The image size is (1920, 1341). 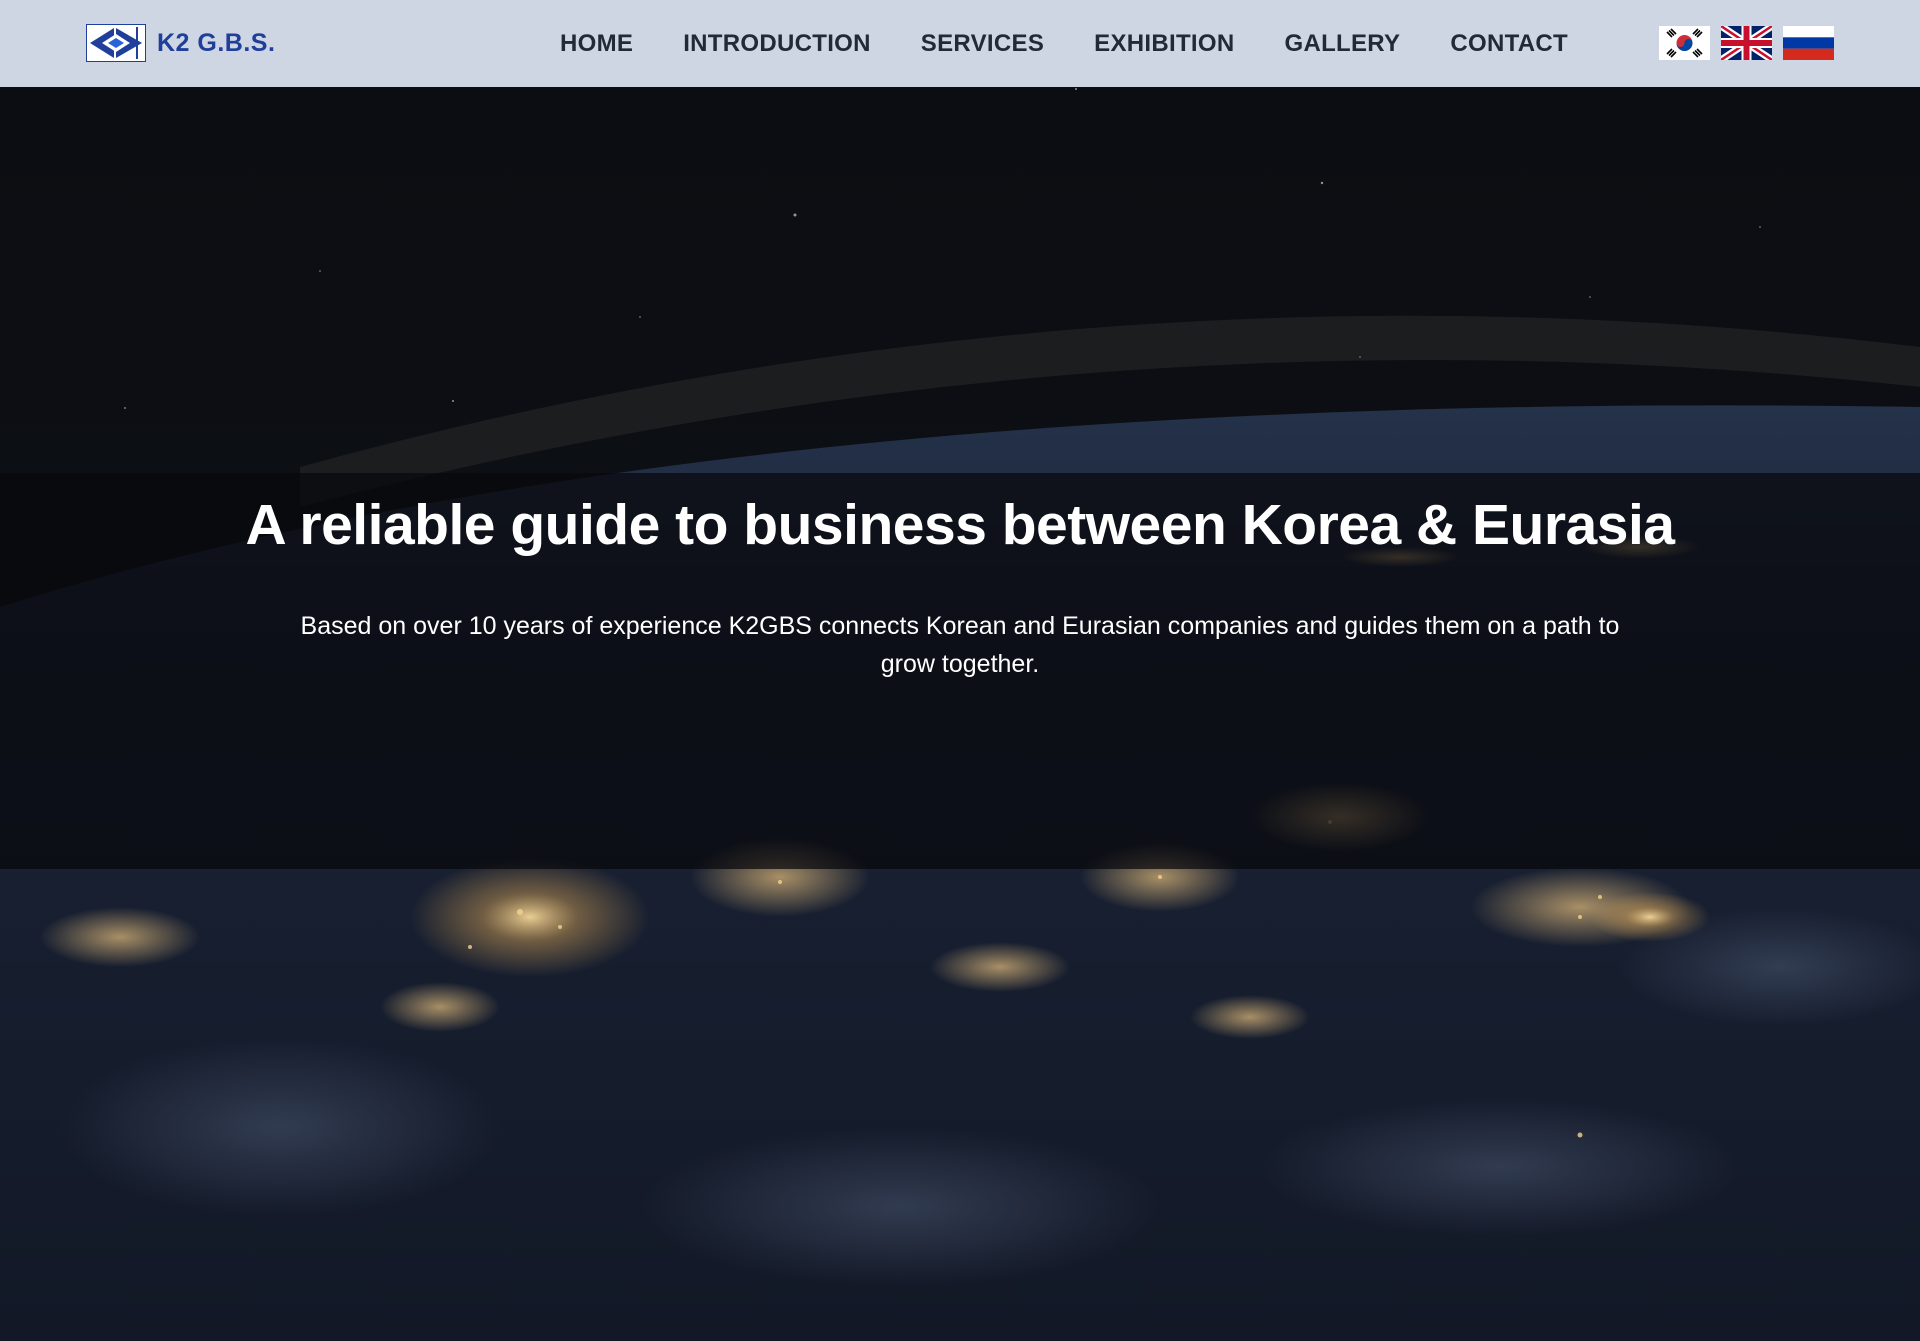 I want to click on uk-flag-icon, so click(x=1746, y=43).